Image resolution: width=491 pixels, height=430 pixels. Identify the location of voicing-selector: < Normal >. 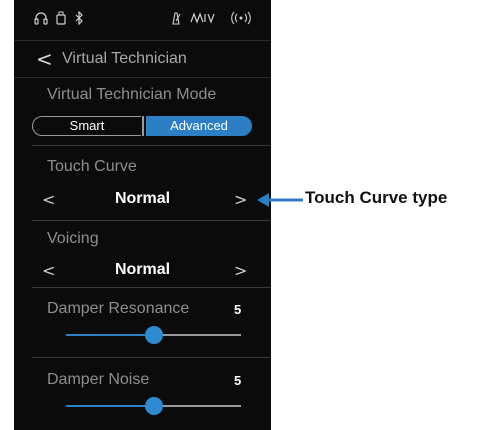
(142, 271).